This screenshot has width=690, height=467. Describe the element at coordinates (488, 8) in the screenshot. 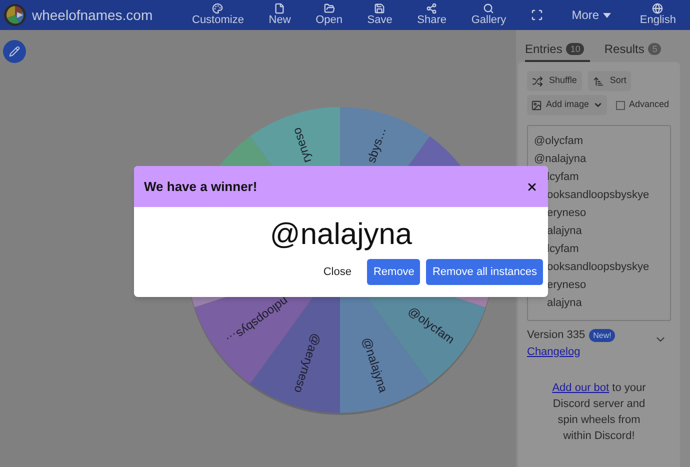

I see `gallery-icon` at that location.